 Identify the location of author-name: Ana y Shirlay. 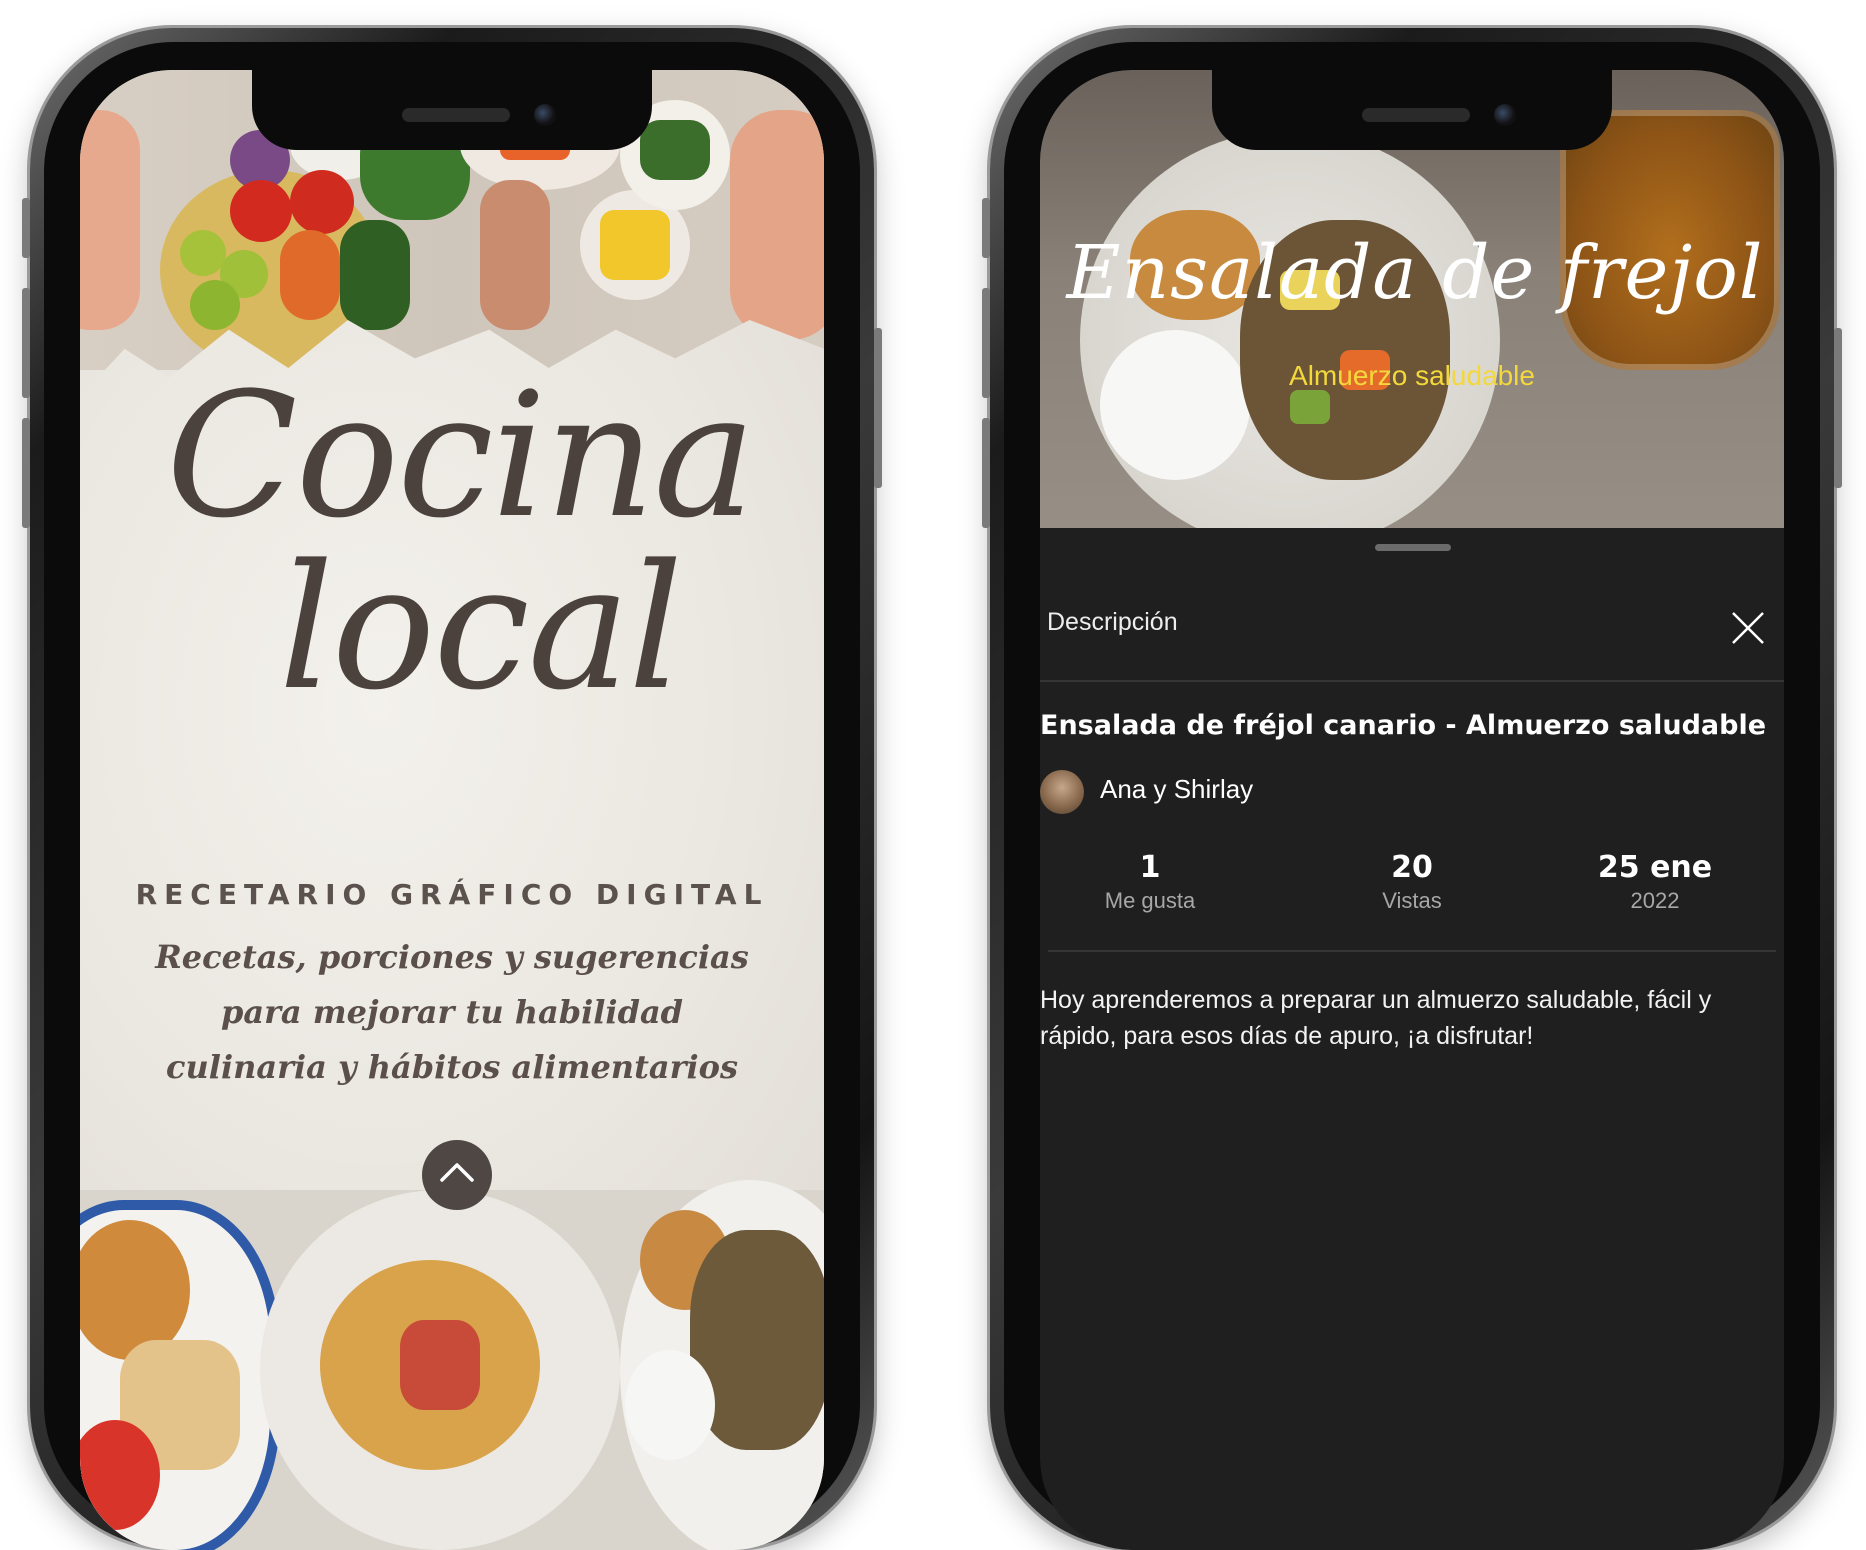
(1176, 789).